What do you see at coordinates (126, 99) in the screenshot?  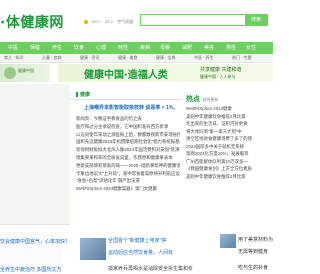 I see `divider` at bounding box center [126, 99].